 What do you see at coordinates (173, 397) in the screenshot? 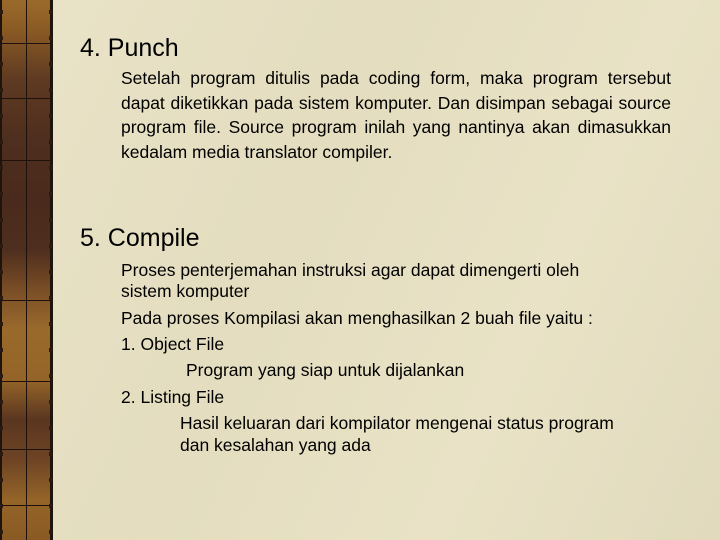
I see `list-item-listing-file: 2. Listing File` at bounding box center [173, 397].